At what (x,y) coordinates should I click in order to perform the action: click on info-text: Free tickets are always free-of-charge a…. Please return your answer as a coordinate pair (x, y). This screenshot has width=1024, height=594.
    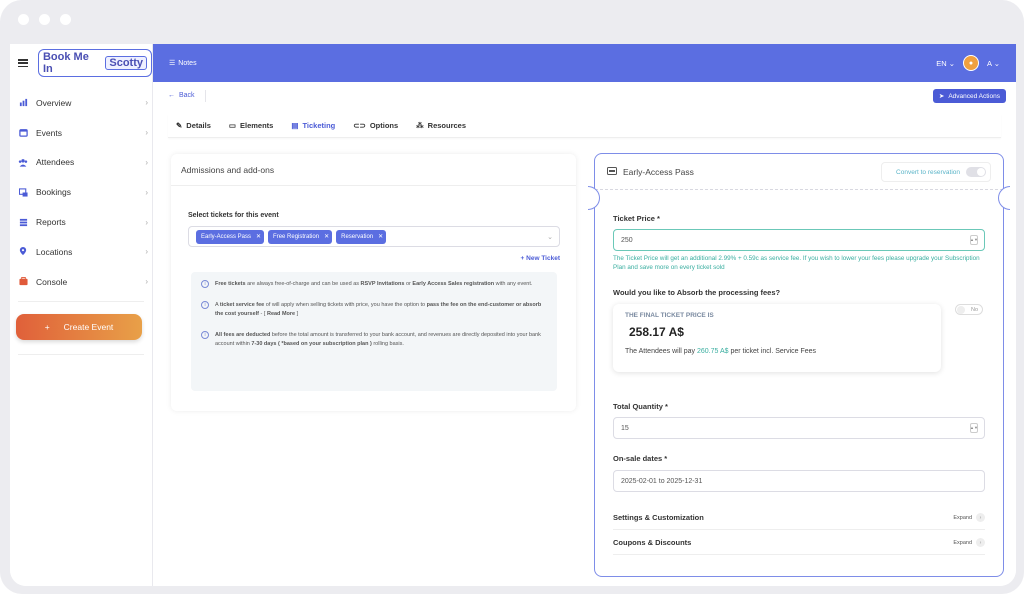
    Looking at the image, I should click on (374, 284).